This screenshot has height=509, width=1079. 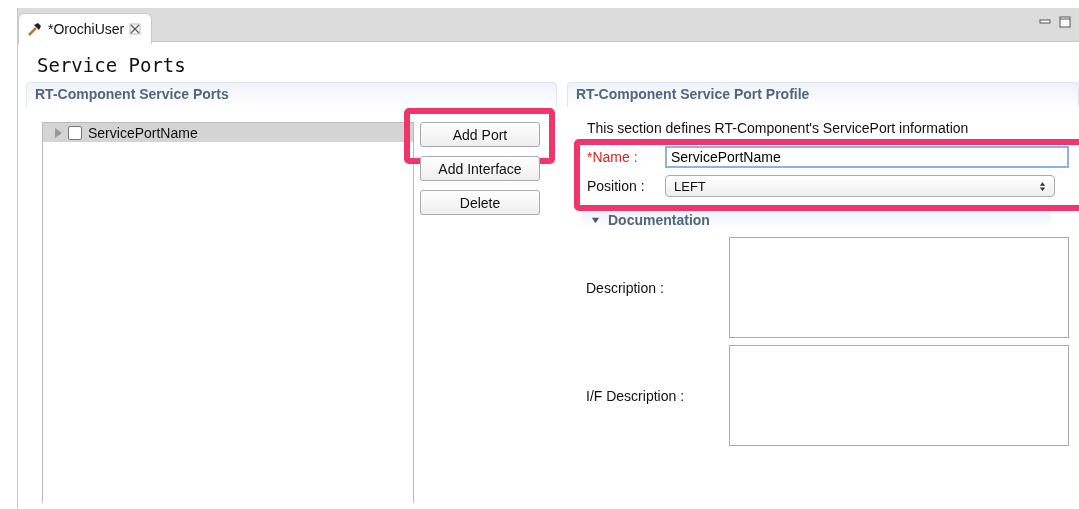 I want to click on editor-tab: *OrochiUser, so click(x=85, y=28).